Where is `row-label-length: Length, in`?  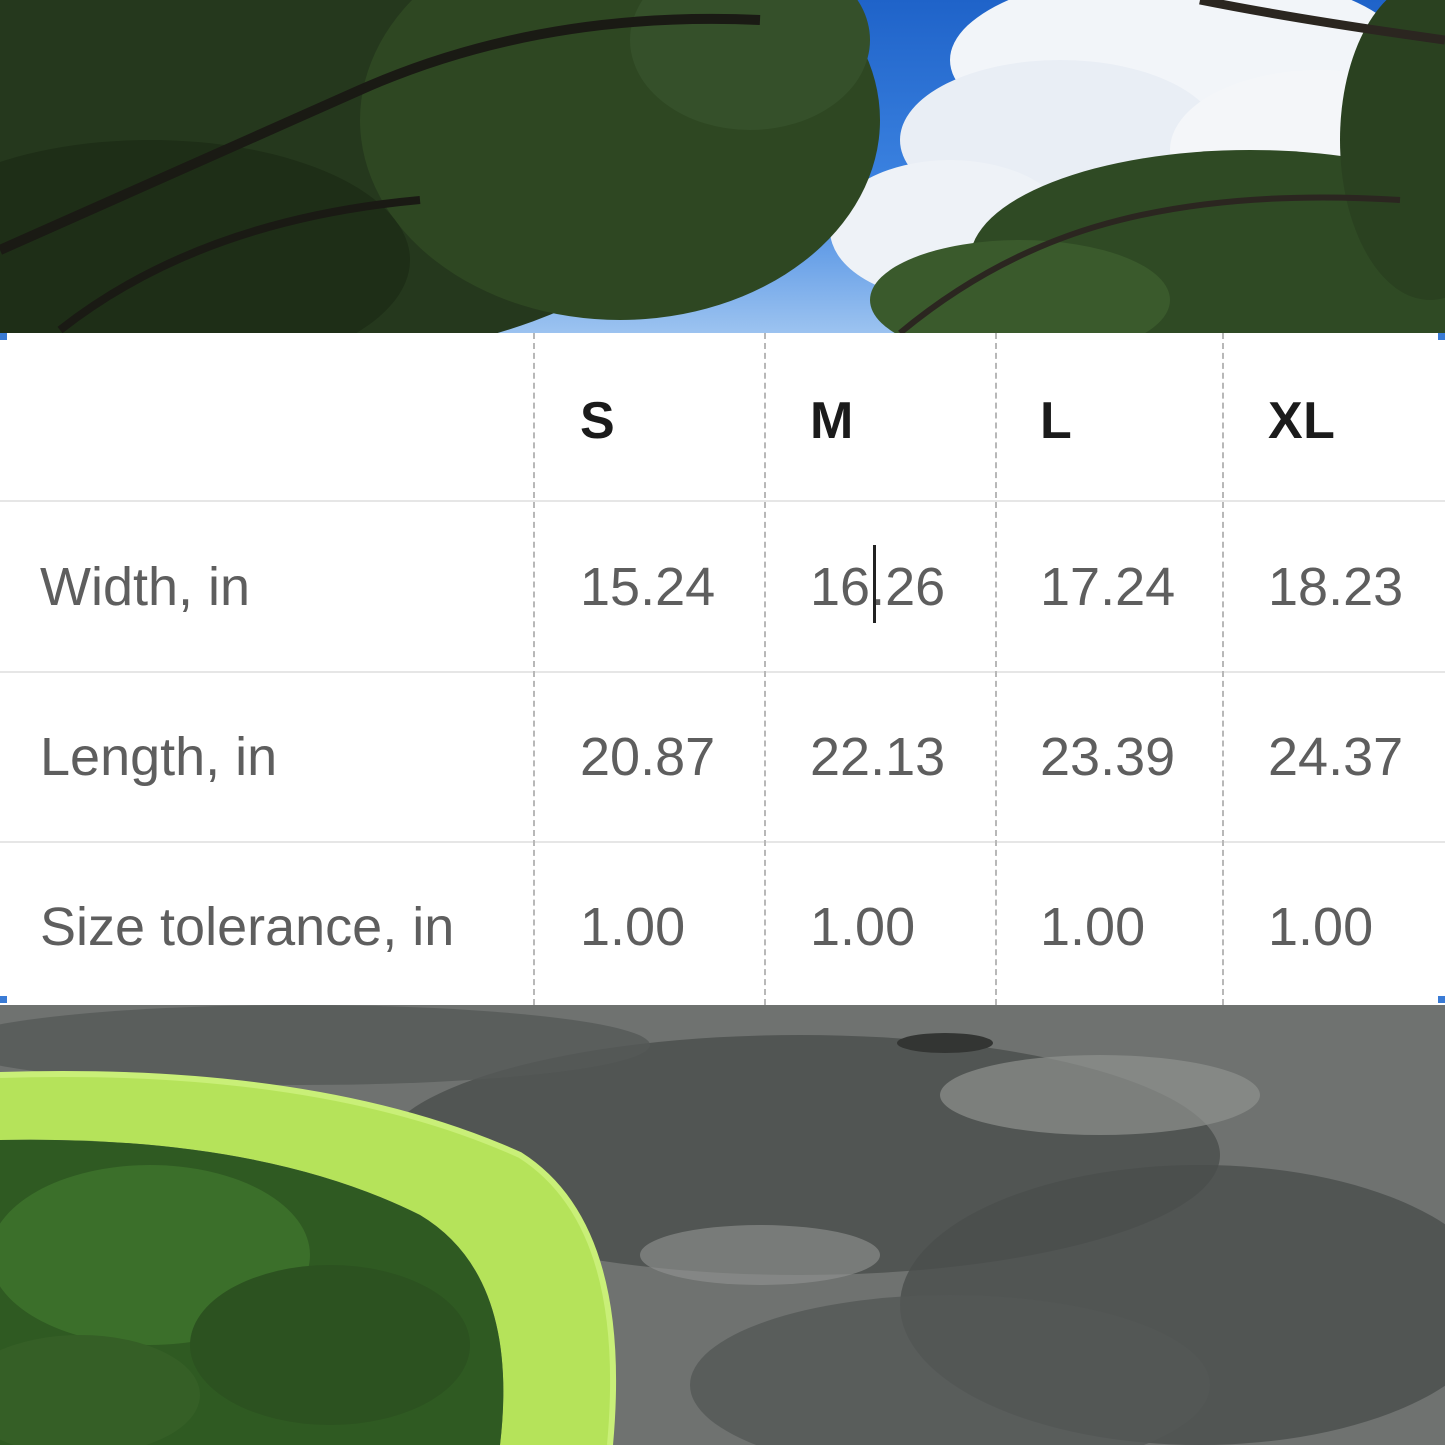 row-label-length: Length, in is located at coordinates (158, 757).